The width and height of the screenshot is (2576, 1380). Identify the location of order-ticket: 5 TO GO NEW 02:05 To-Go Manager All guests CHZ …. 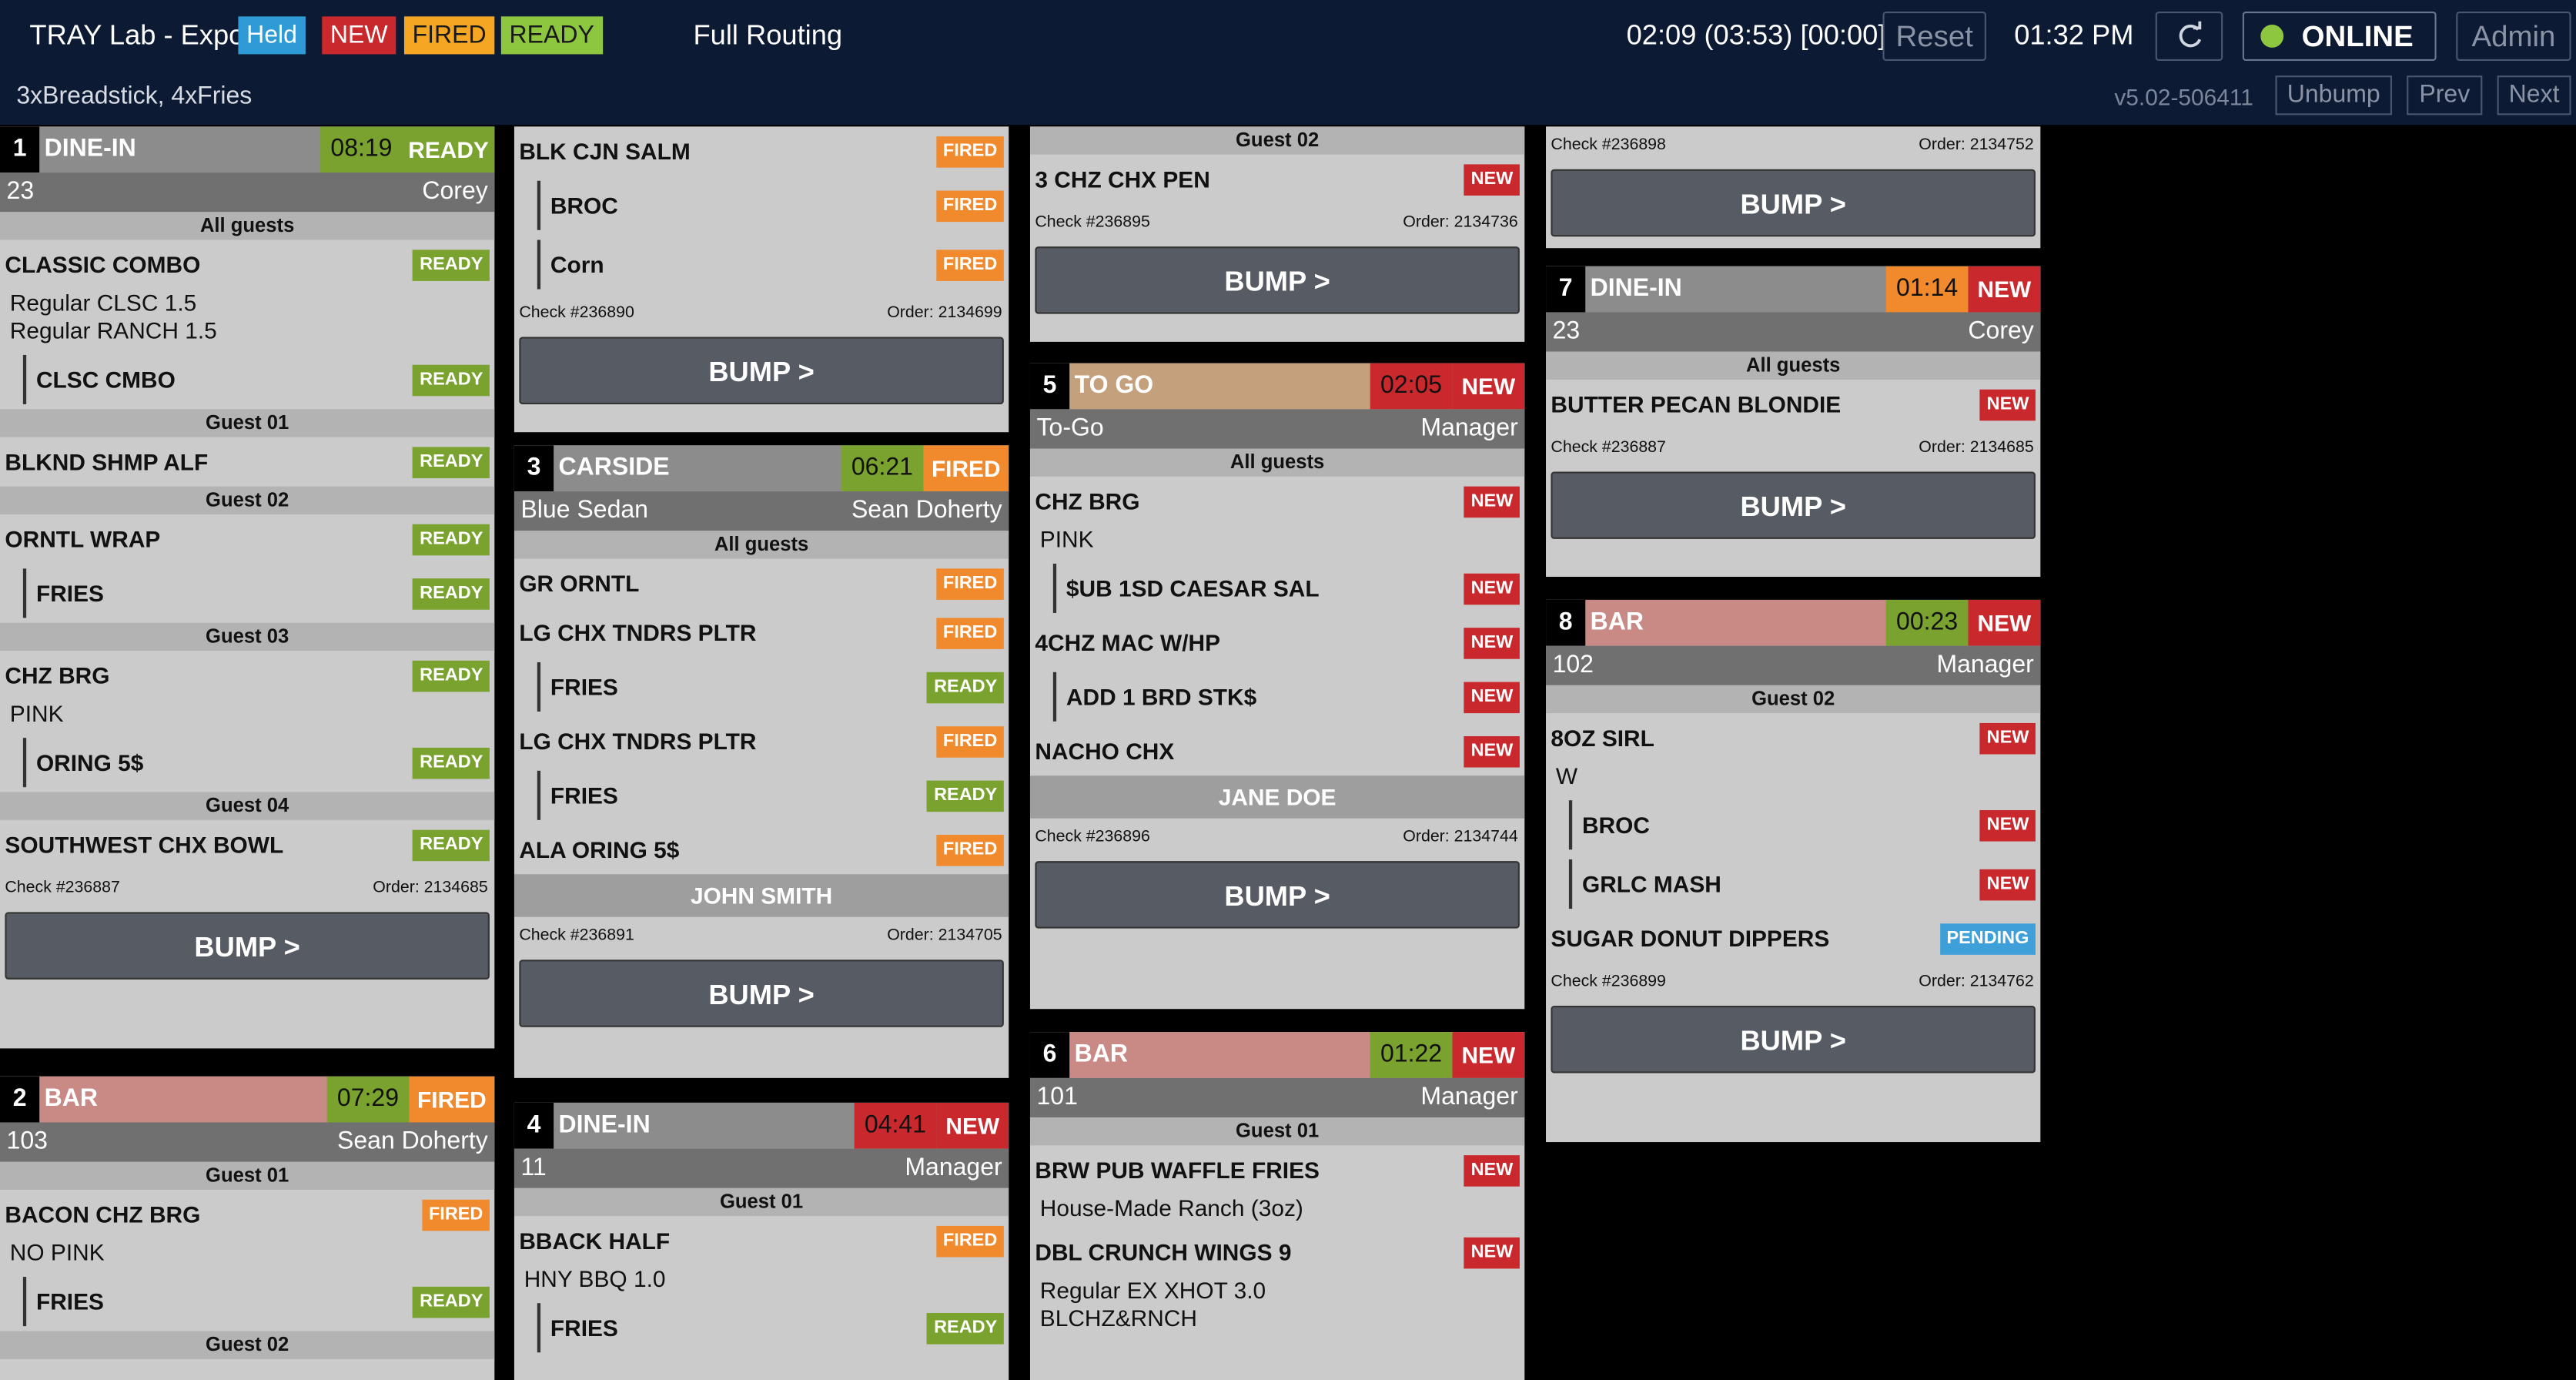
(1277, 686).